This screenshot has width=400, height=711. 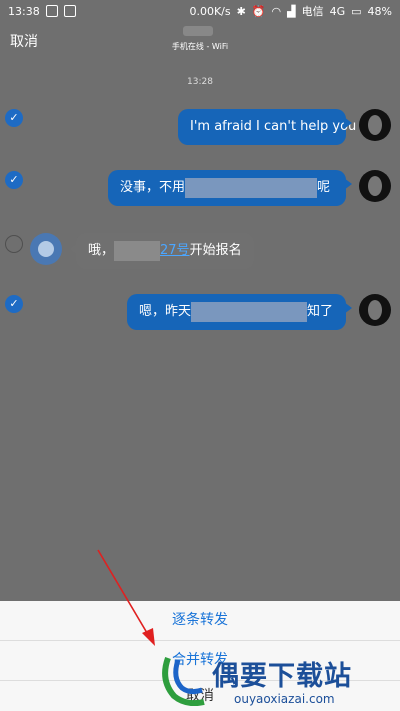 I want to click on network-speed: 0.00K/s, so click(x=210, y=11).